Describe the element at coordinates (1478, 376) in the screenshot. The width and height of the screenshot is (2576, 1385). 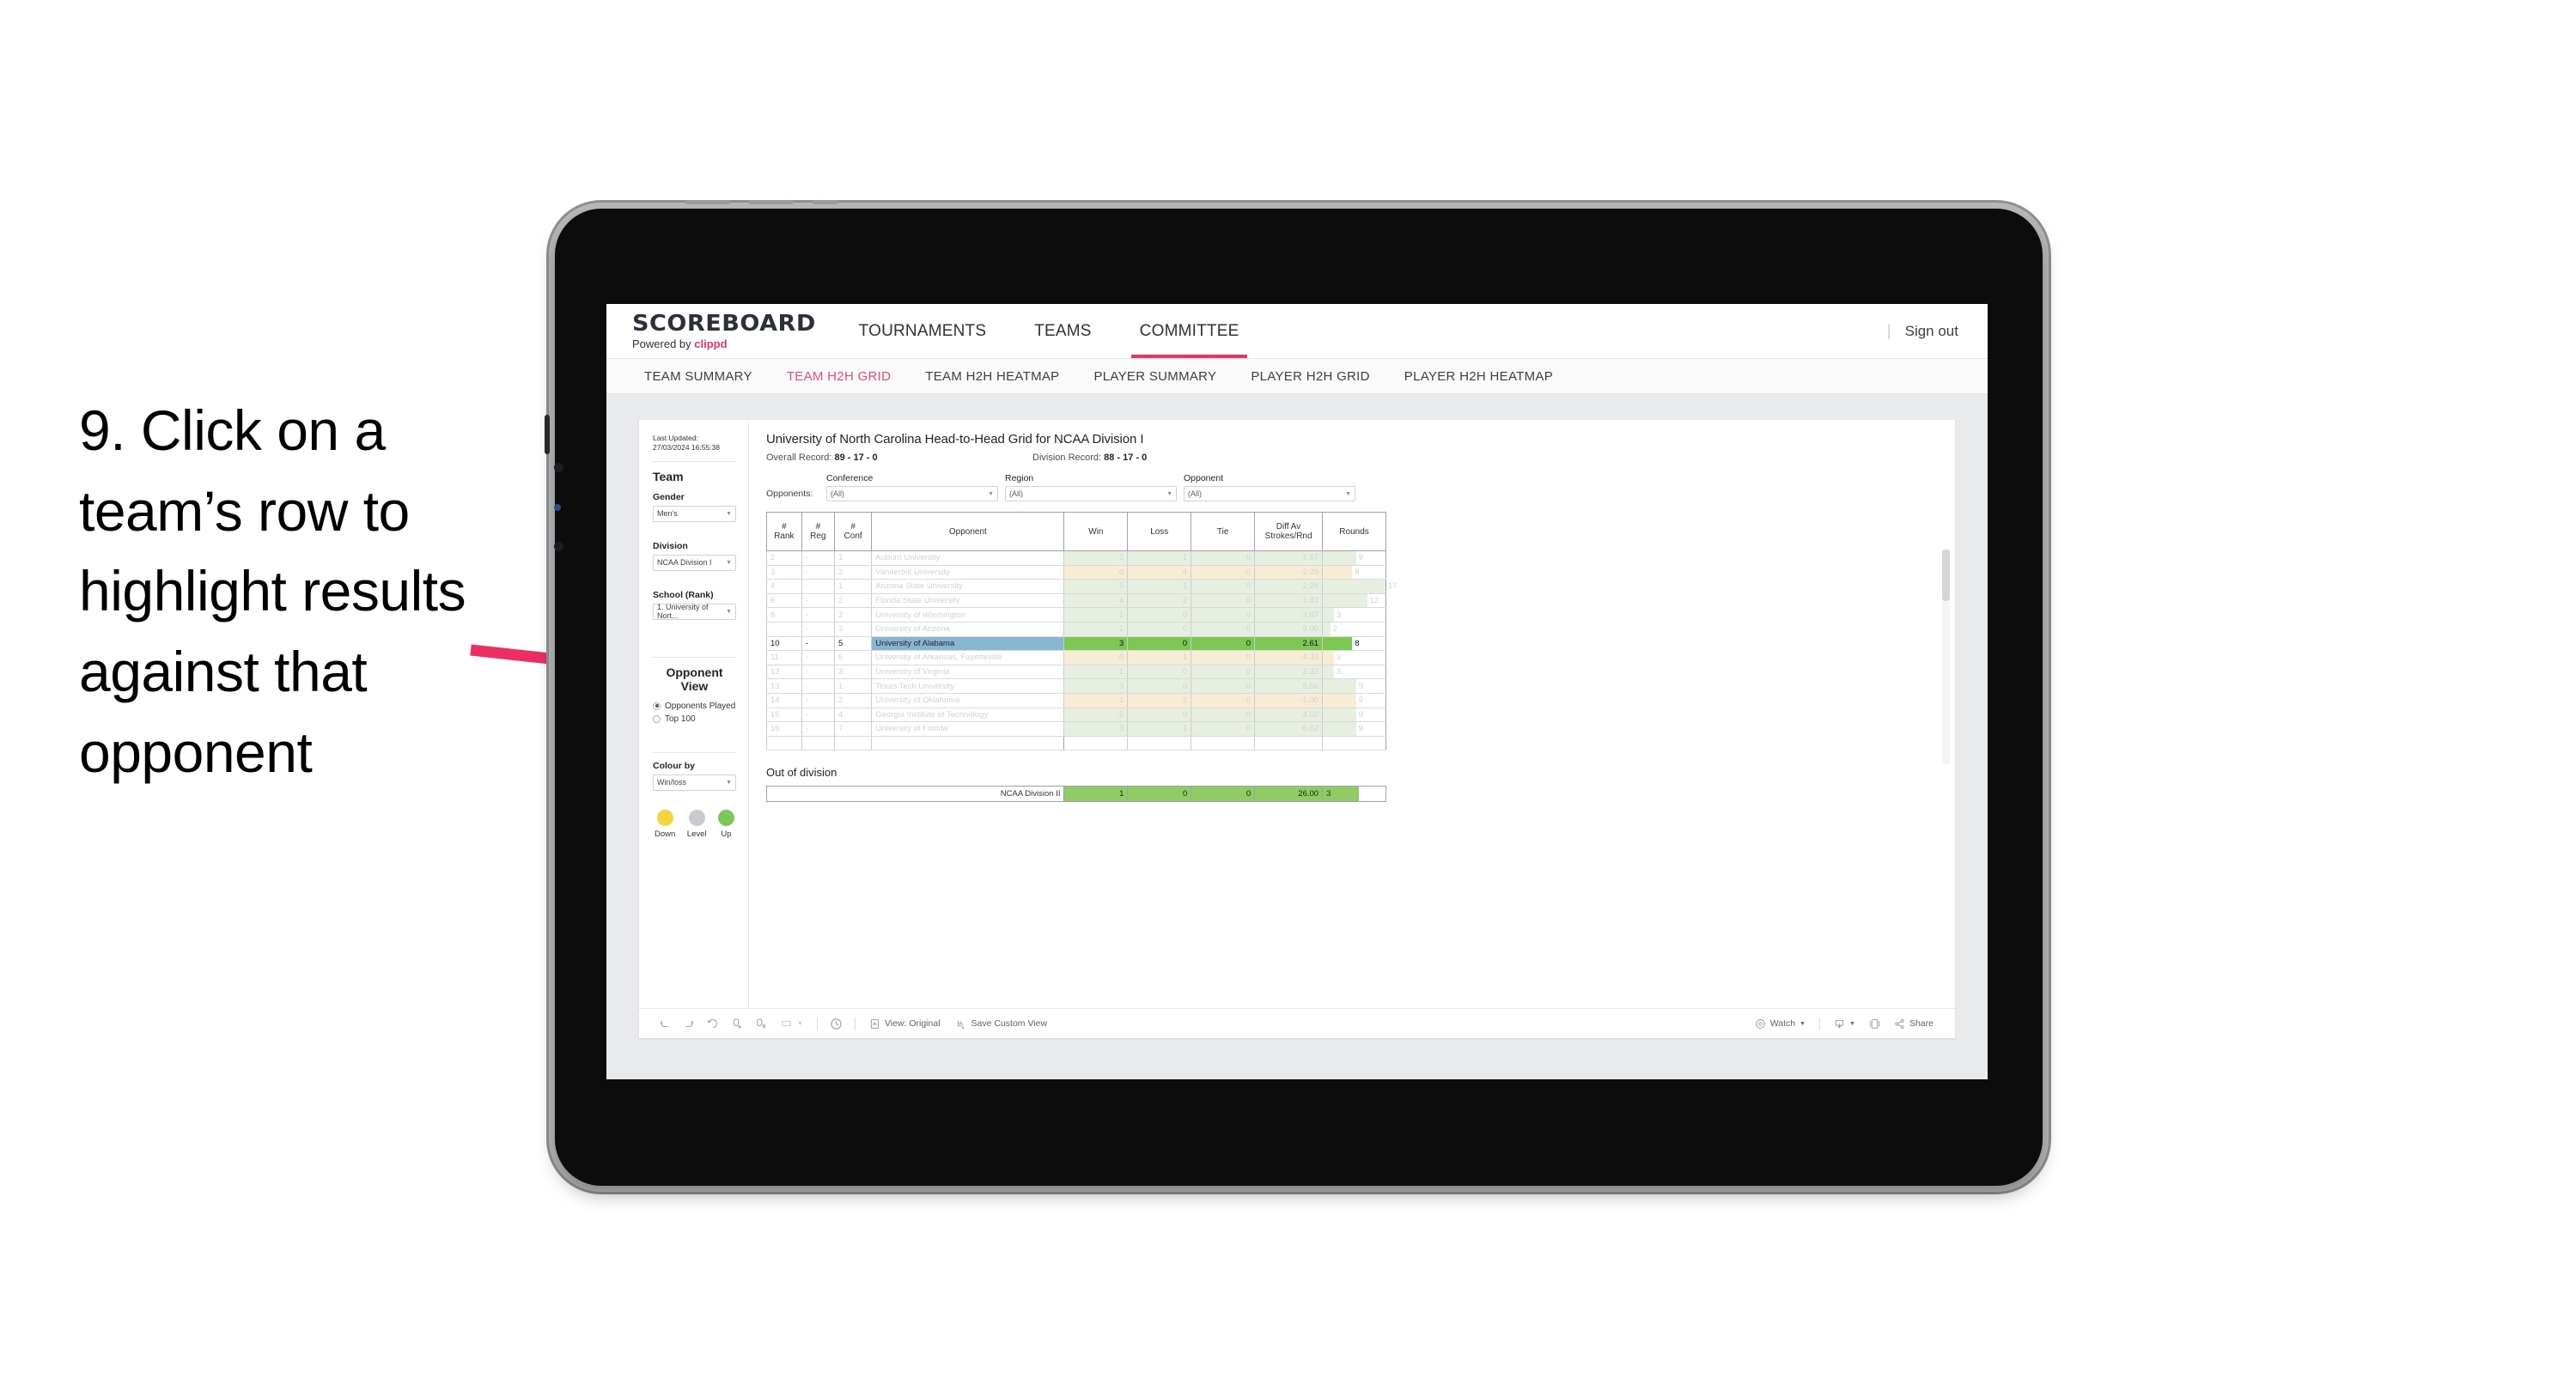
I see `subnav-player-h2h-heatmap: PLAYER H2H HEATMAP` at that location.